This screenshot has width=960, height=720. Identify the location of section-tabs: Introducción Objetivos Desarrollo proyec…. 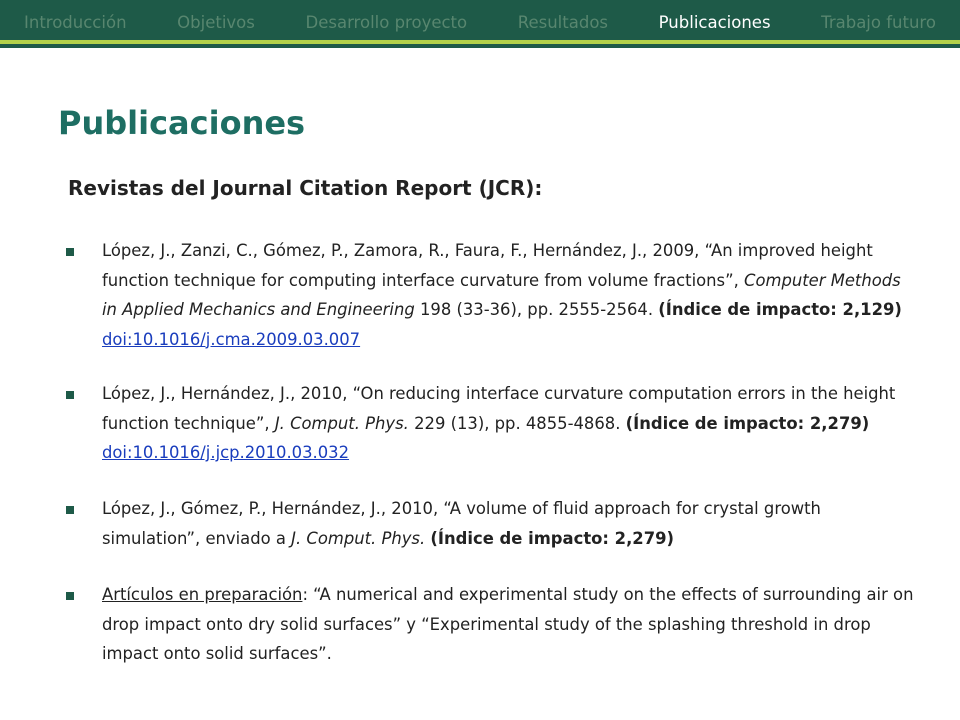
(480, 26).